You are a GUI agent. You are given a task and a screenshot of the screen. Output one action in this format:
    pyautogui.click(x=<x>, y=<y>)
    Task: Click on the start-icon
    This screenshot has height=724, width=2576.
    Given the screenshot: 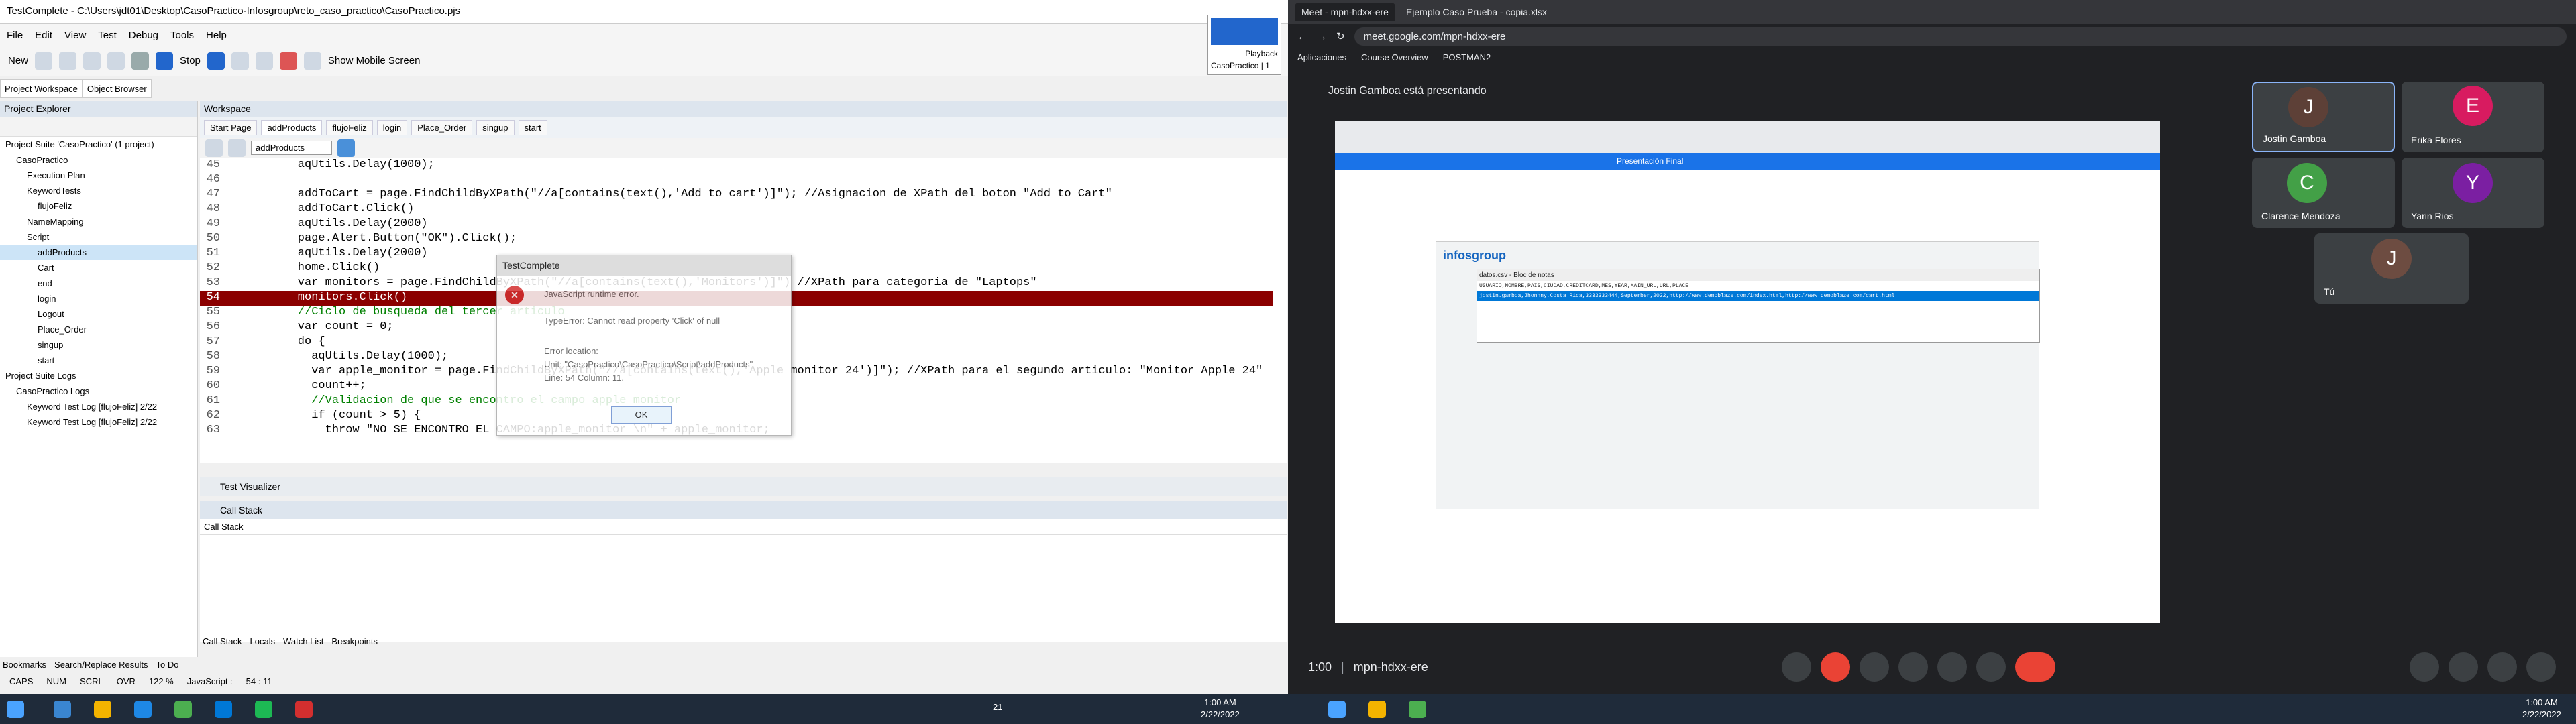 What is the action you would take?
    pyautogui.click(x=15, y=710)
    